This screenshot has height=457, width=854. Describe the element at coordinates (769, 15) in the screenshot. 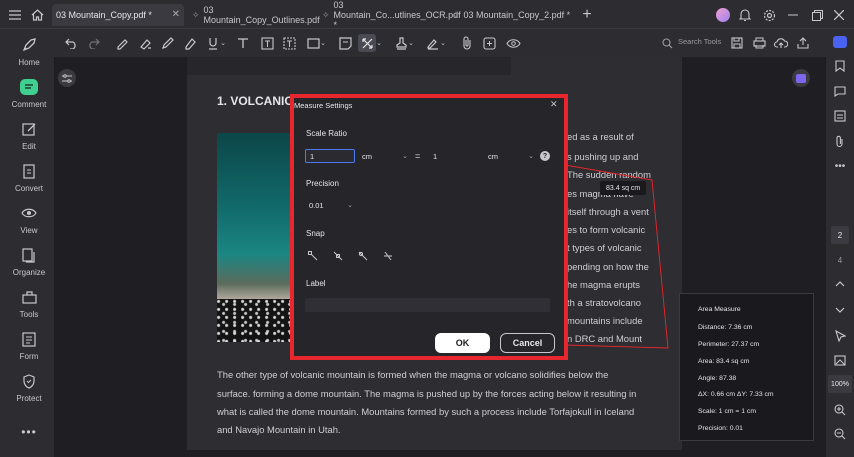

I see `gear-icon` at that location.